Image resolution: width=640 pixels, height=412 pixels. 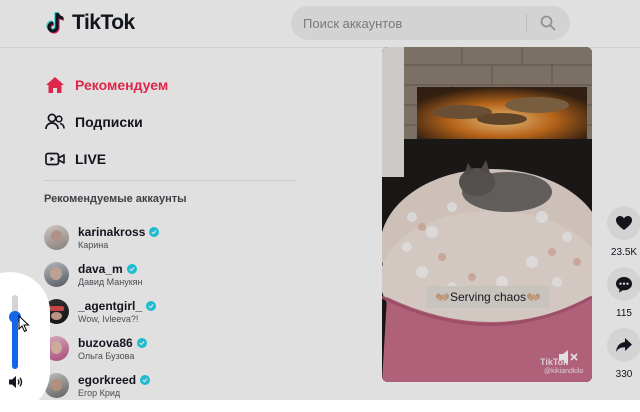 What do you see at coordinates (171, 158) in the screenshot?
I see `nav-item-live: LIVE` at bounding box center [171, 158].